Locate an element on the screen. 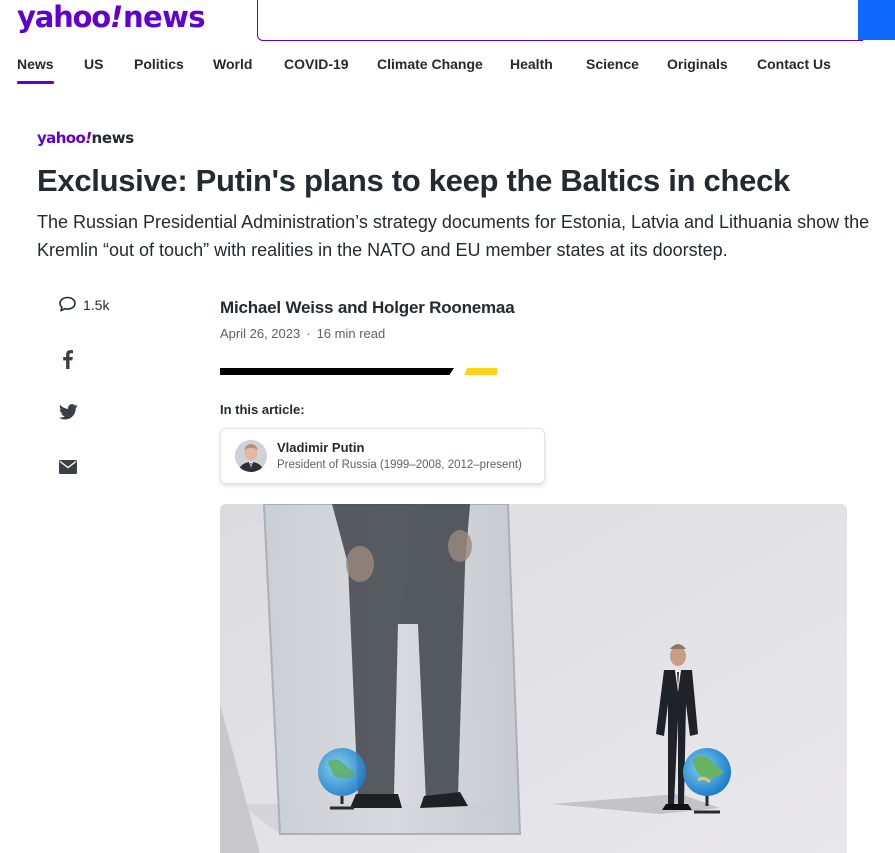 The image size is (895, 853). logo-yahoo-text: yahoo is located at coordinates (64, 17).